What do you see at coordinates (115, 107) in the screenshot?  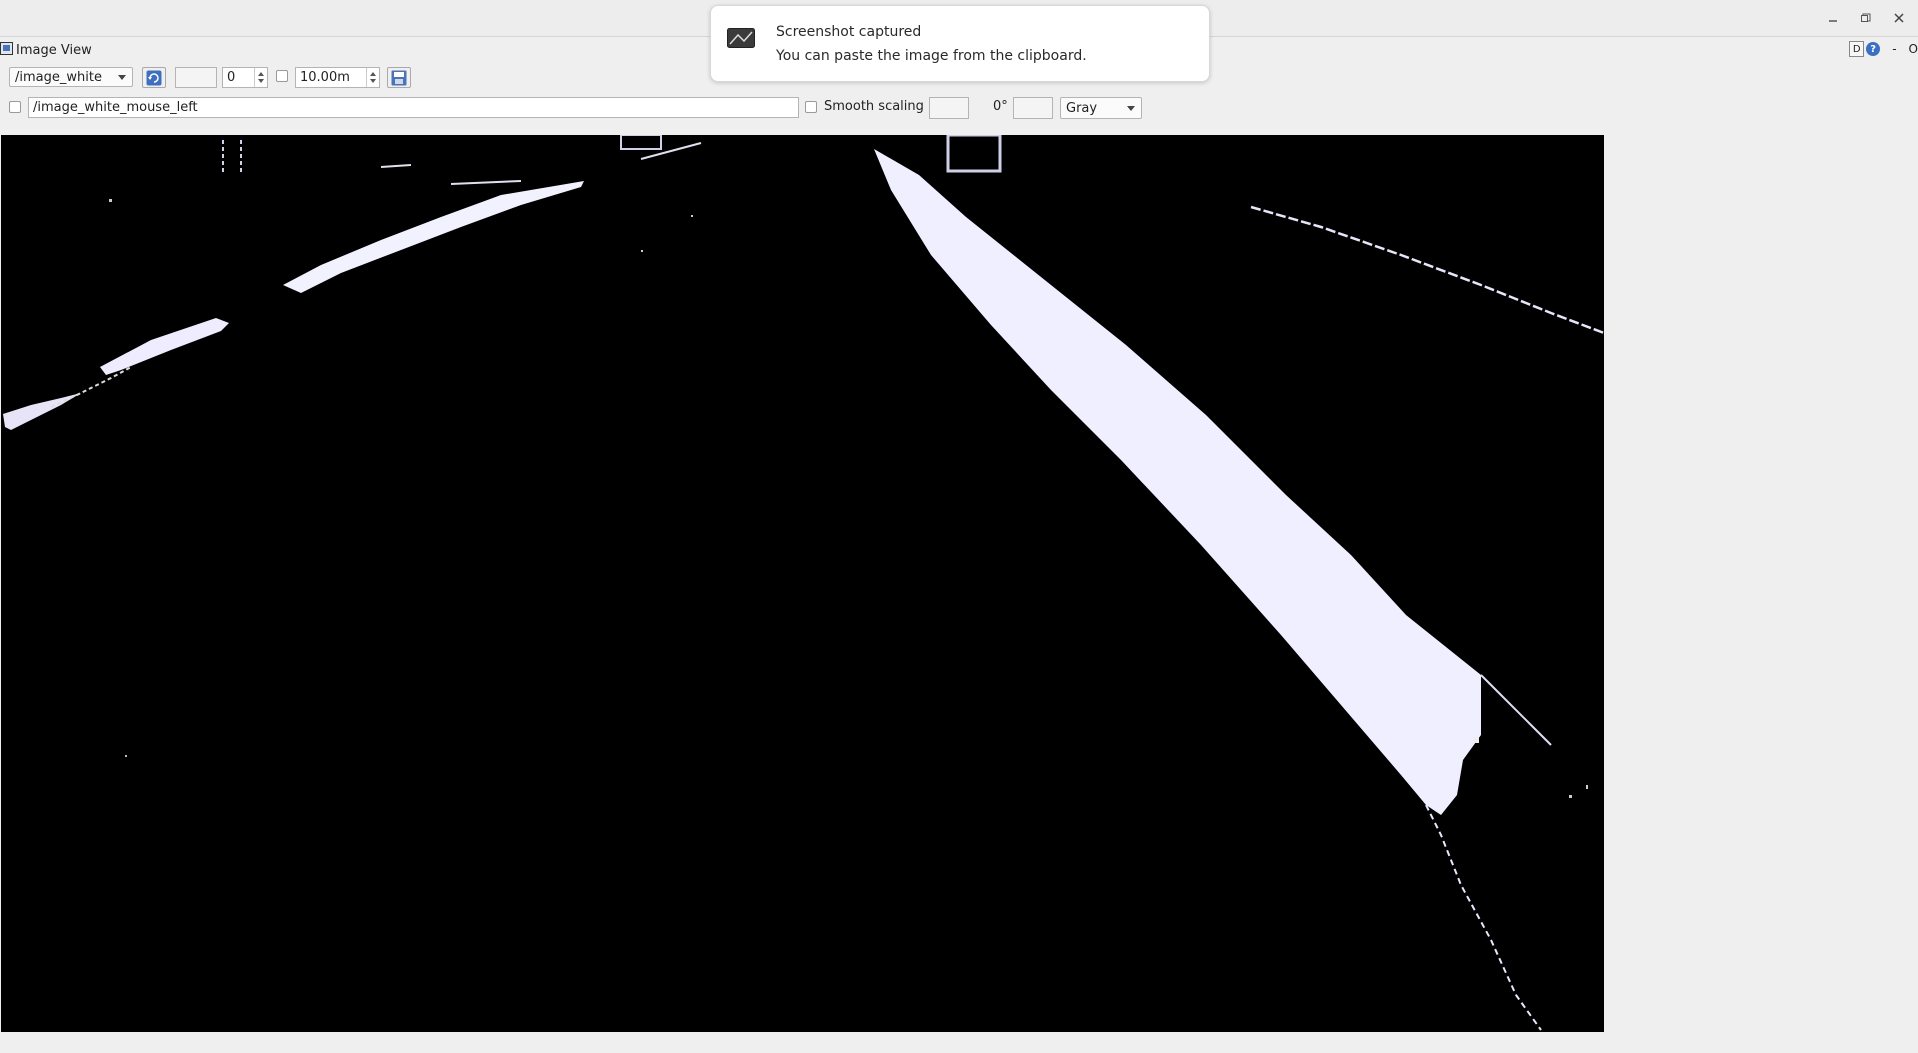 I see `mouse-topic-value: /image_white_mouse_left` at bounding box center [115, 107].